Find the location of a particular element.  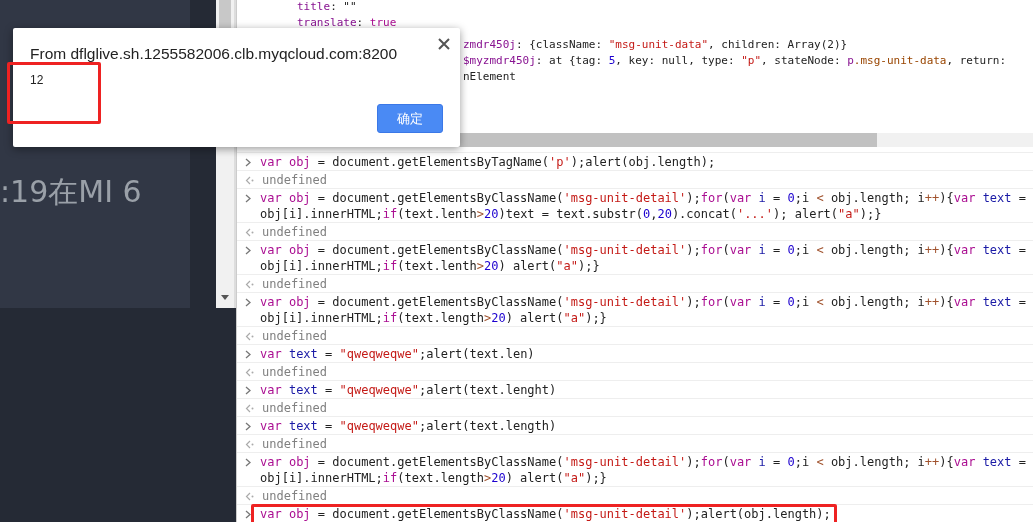

scroll-thumb is located at coordinates (225, 15).